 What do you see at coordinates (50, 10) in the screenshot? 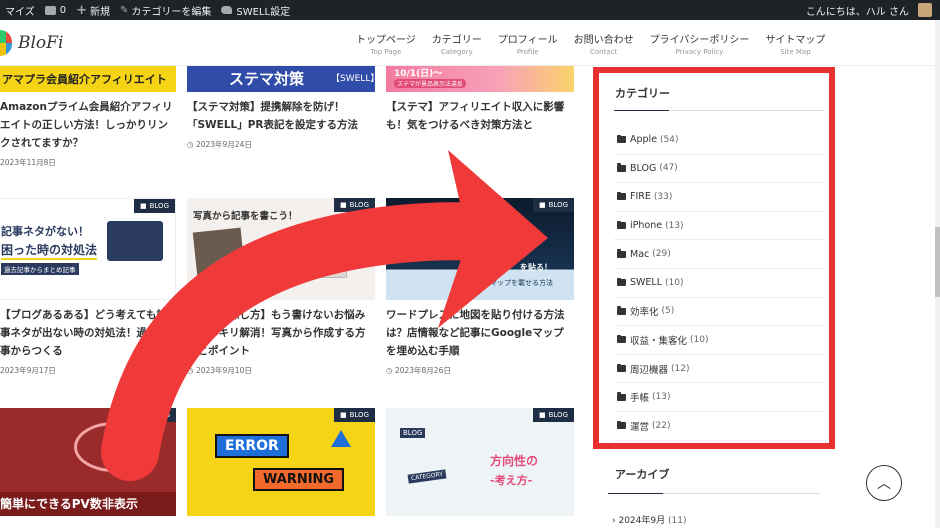
I see `comment-icon` at bounding box center [50, 10].